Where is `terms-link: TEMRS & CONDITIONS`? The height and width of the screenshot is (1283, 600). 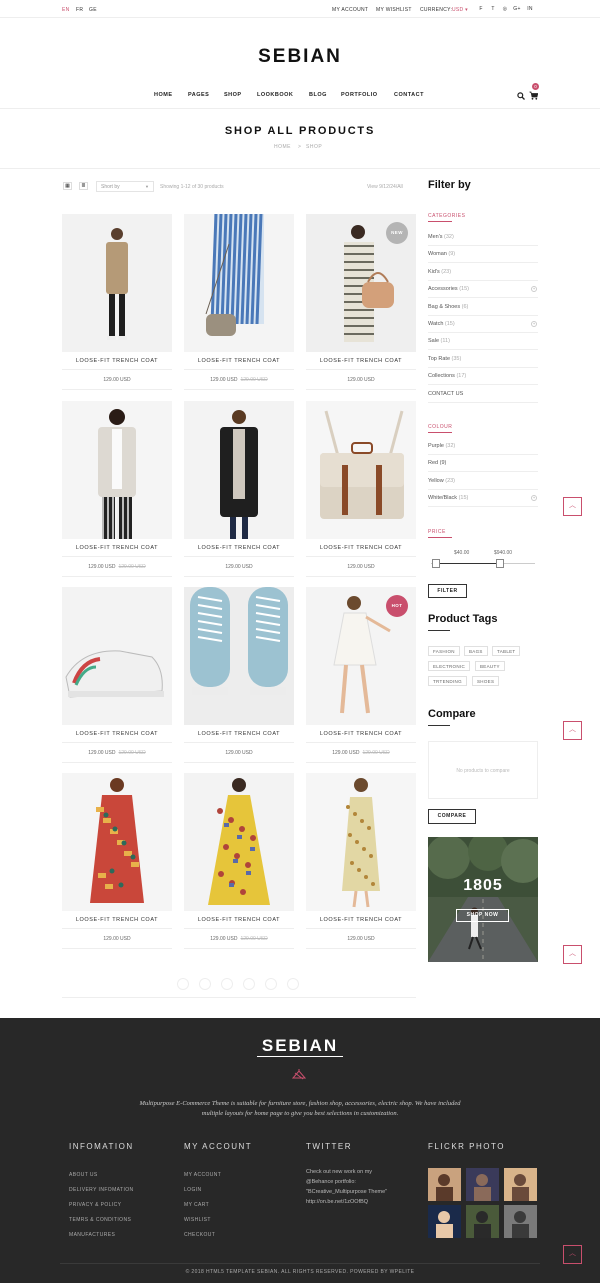
terms-link: TEMRS & CONDITIONS is located at coordinates (100, 1220).